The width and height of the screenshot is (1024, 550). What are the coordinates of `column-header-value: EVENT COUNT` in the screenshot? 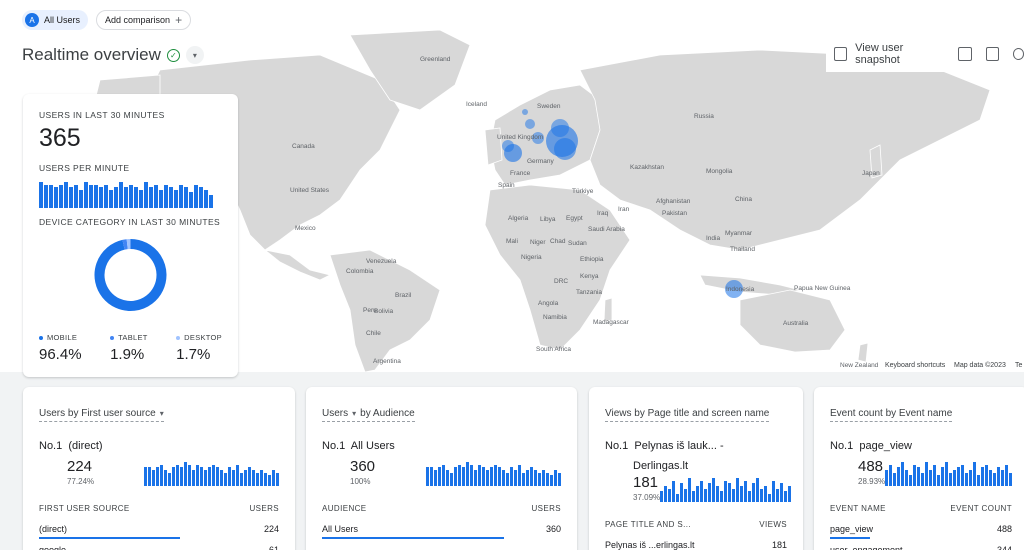 It's located at (981, 508).